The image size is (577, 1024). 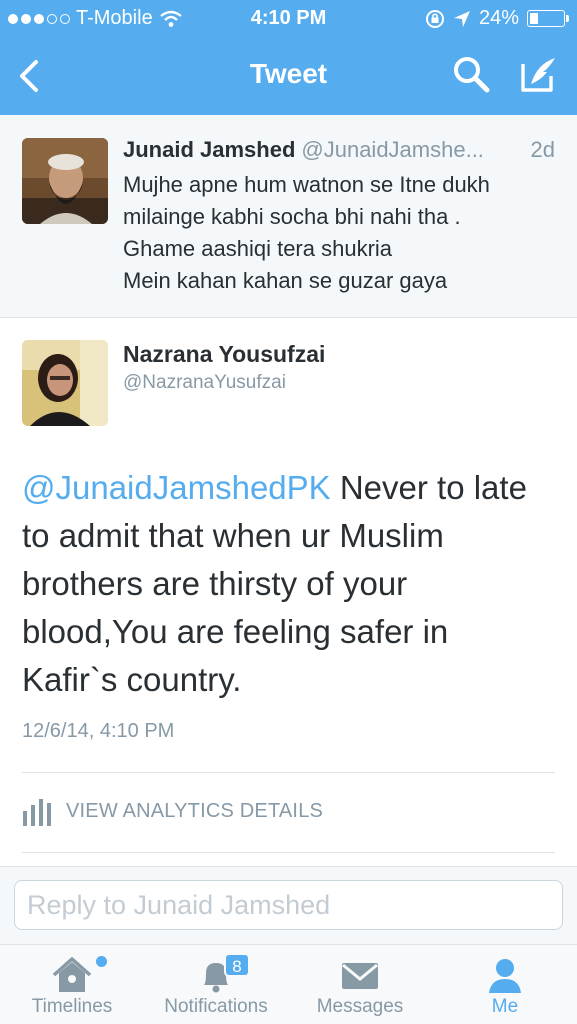 What do you see at coordinates (538, 75) in the screenshot?
I see `compose-icon` at bounding box center [538, 75].